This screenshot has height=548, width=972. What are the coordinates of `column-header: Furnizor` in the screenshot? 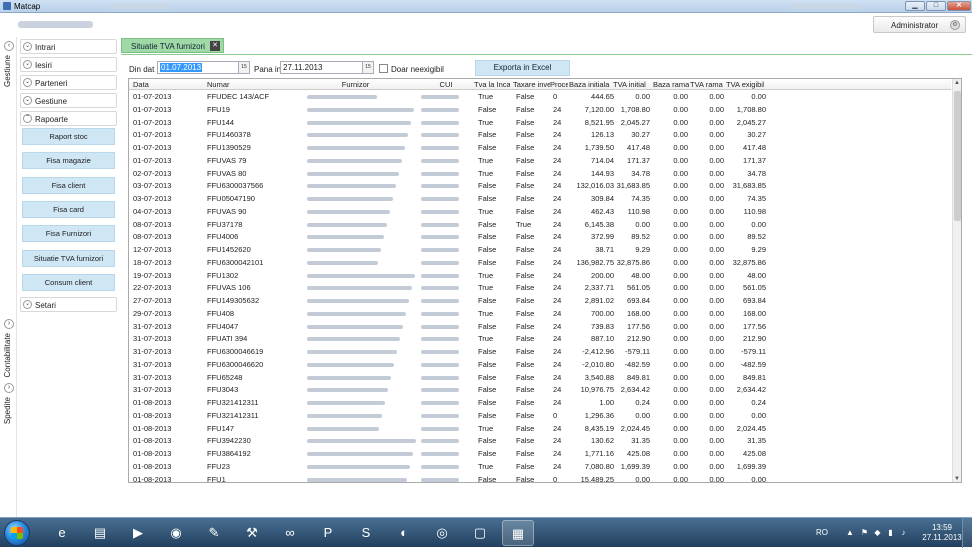 It's located at (355, 84).